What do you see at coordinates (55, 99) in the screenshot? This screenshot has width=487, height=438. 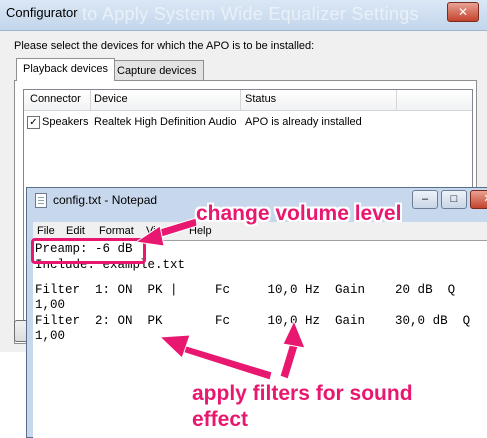 I see `column-connector: Connector` at bounding box center [55, 99].